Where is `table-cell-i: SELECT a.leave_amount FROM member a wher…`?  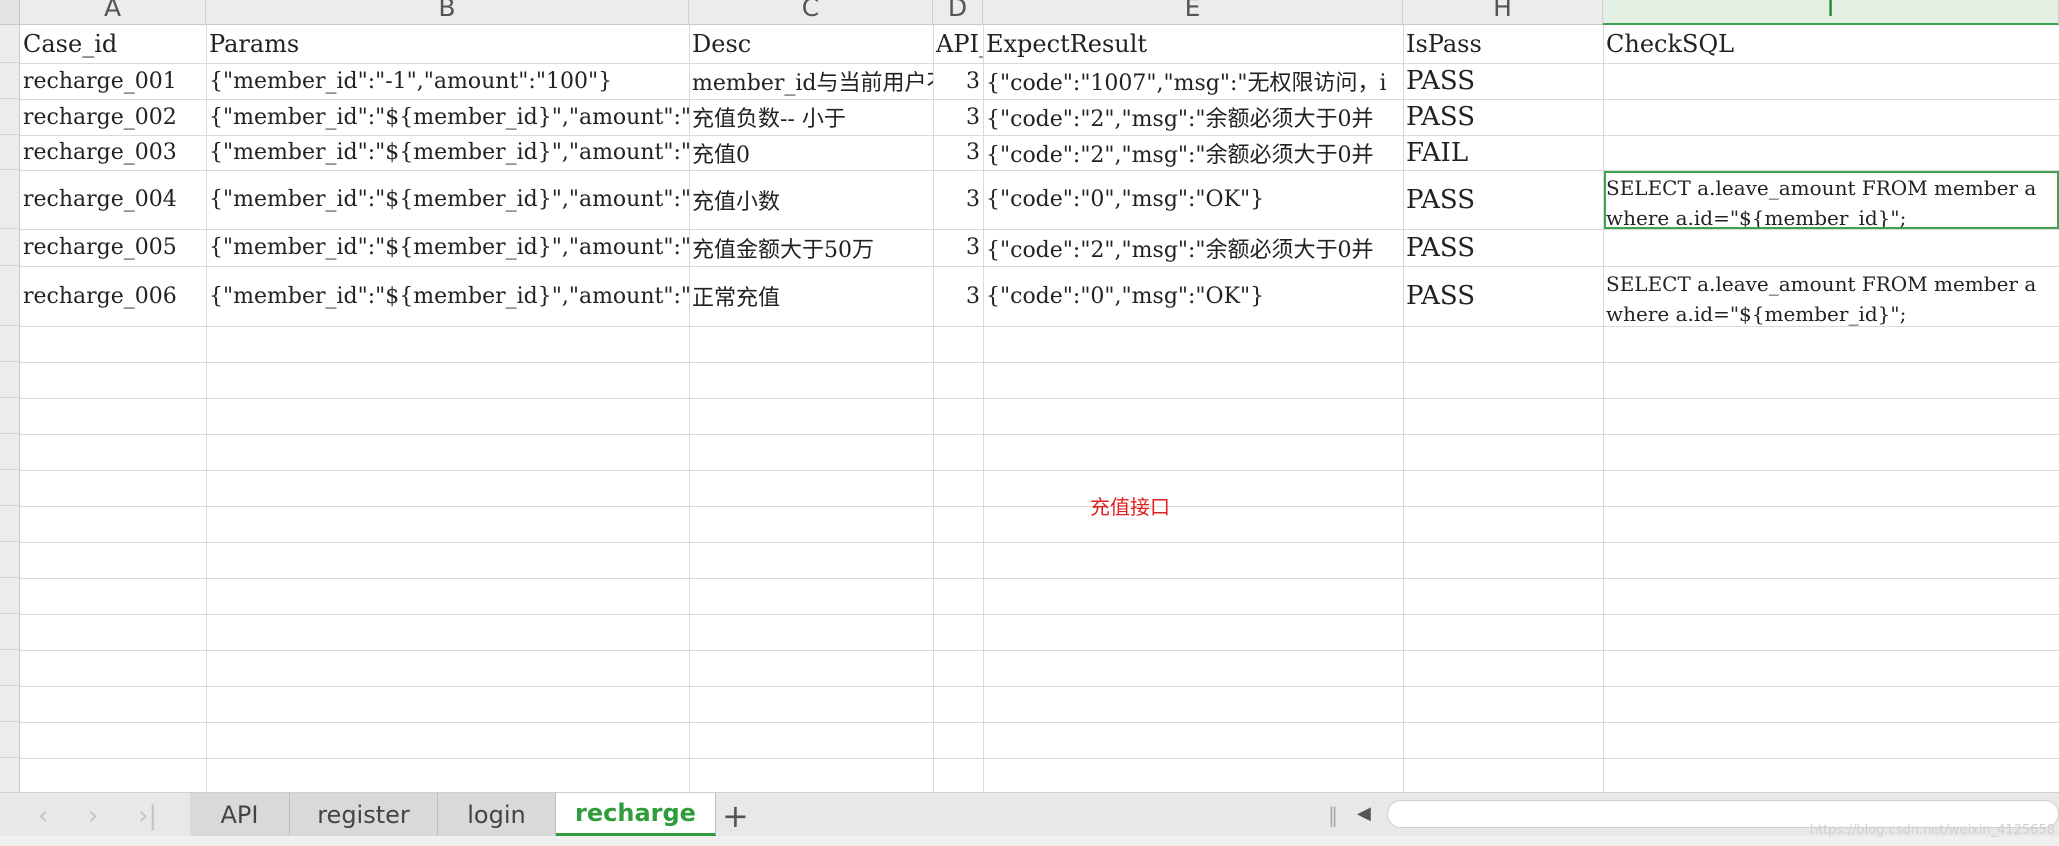
table-cell-i: SELECT a.leave_amount FROM member a wher… is located at coordinates (1831, 296).